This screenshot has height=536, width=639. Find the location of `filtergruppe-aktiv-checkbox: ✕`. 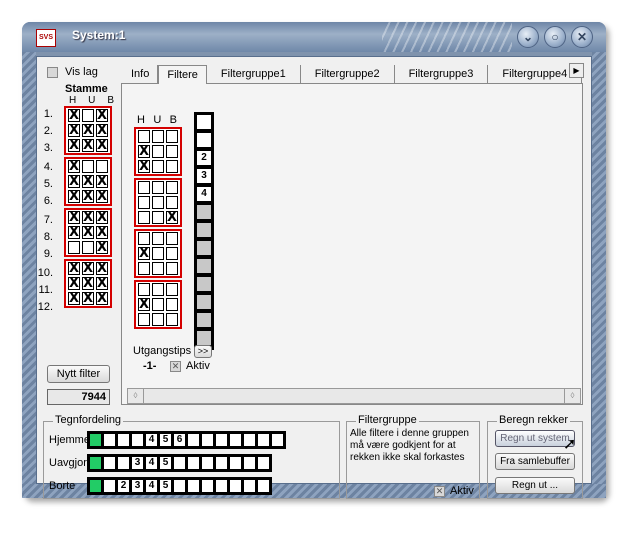

filtergruppe-aktiv-checkbox: ✕ is located at coordinates (439, 491).